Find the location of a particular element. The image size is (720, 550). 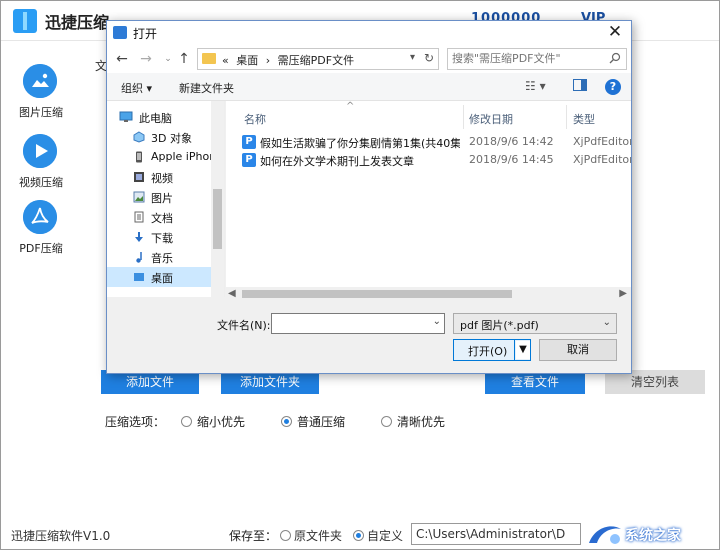

save-to-label: 保存至： is located at coordinates (253, 536).